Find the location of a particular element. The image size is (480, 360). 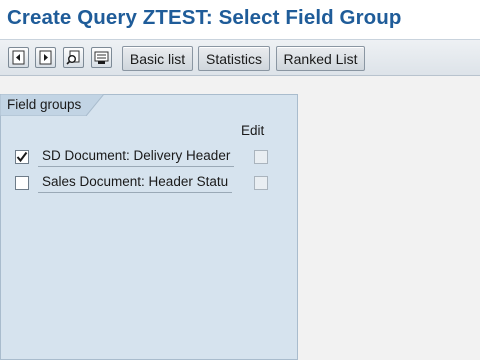

checkmark-icon is located at coordinates (22, 157).